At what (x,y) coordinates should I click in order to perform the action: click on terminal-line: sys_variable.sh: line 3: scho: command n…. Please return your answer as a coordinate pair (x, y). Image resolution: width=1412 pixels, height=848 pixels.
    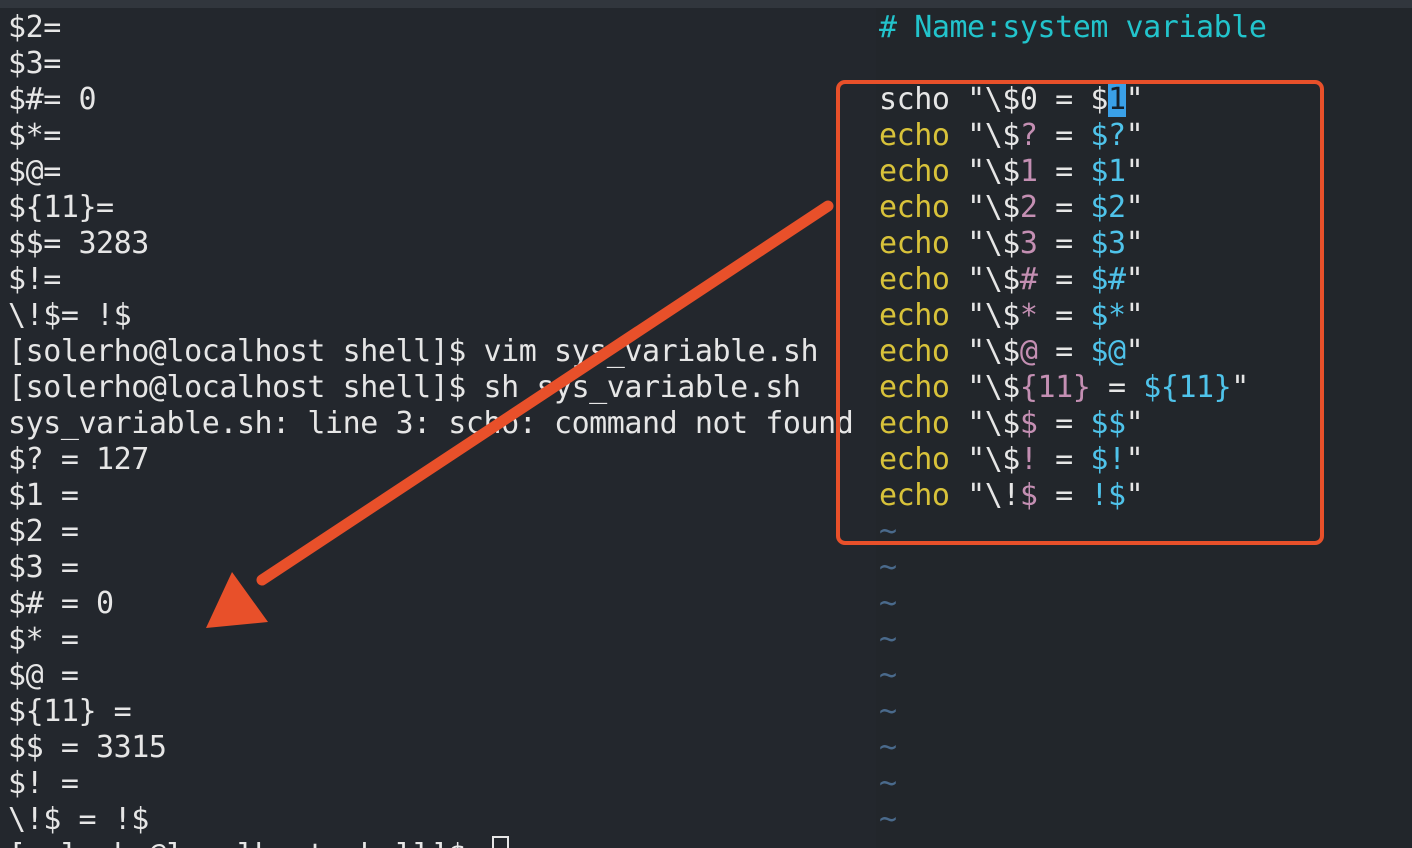
    Looking at the image, I should click on (431, 423).